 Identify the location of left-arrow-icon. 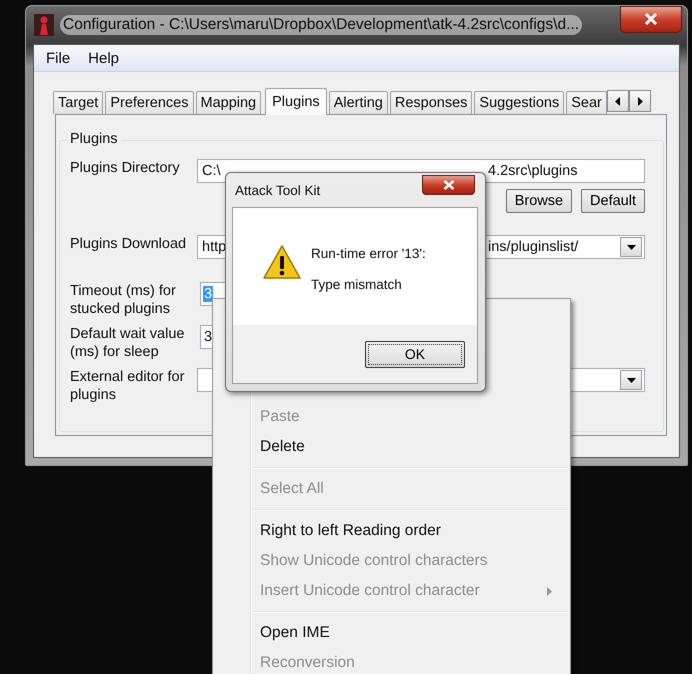
(617, 101).